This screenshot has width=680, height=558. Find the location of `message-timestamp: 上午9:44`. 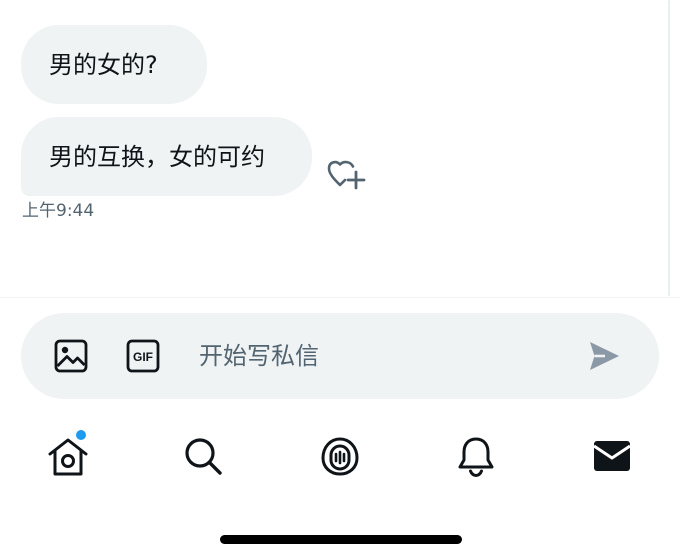

message-timestamp: 上午9:44 is located at coordinates (58, 211).